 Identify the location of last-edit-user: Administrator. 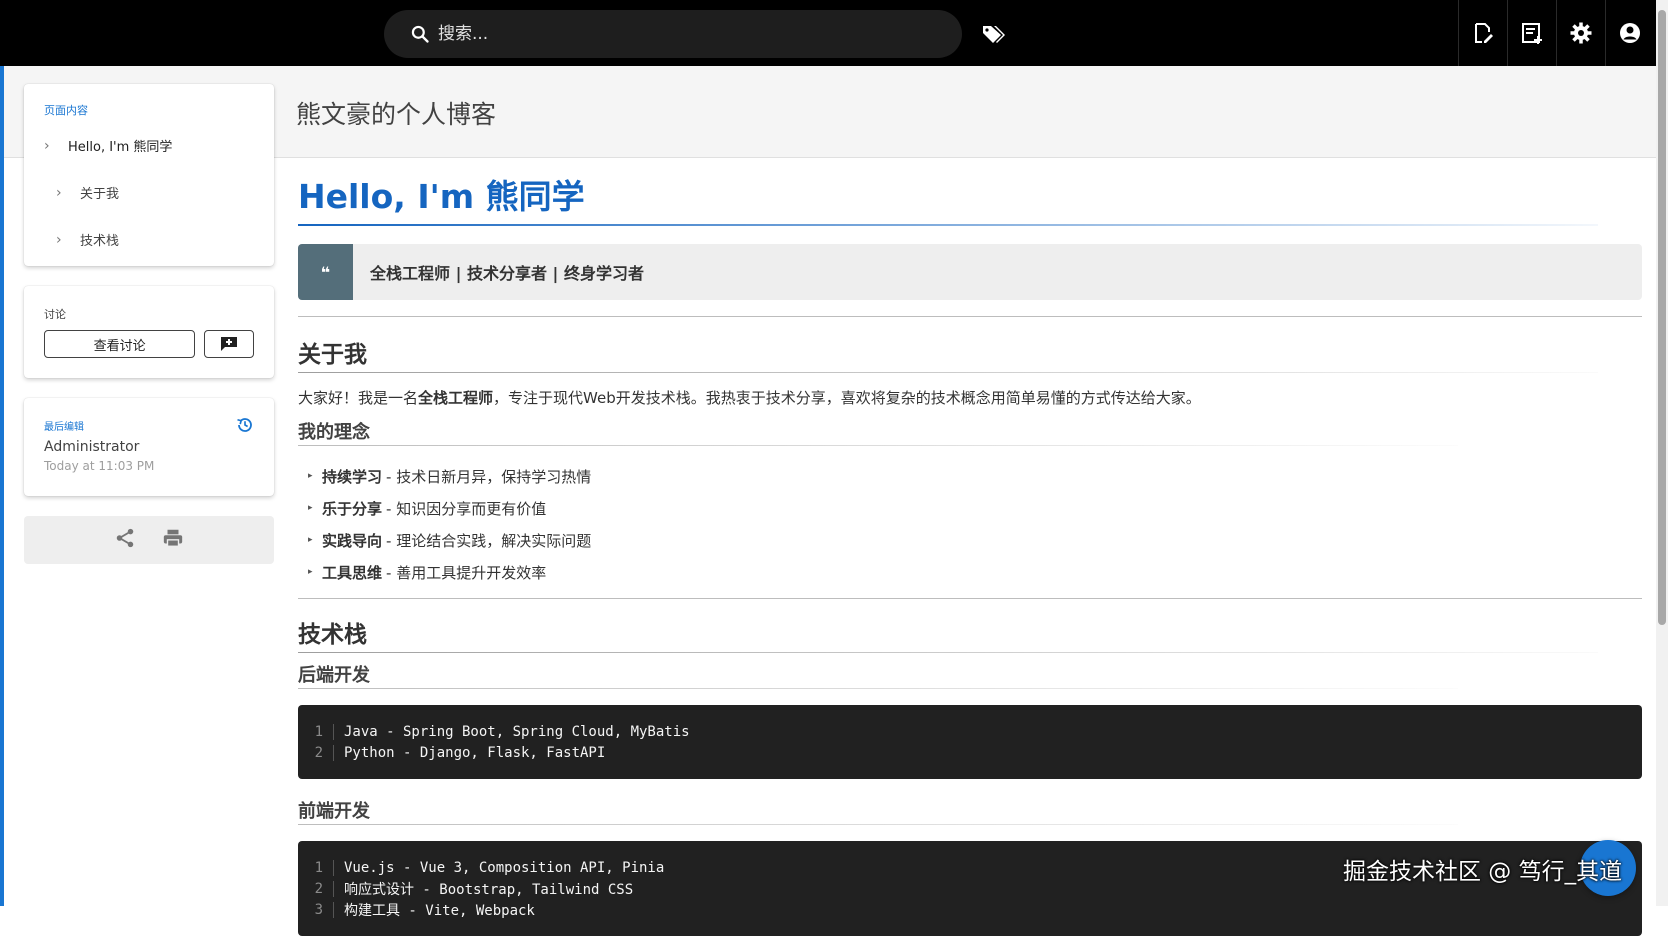
(92, 447).